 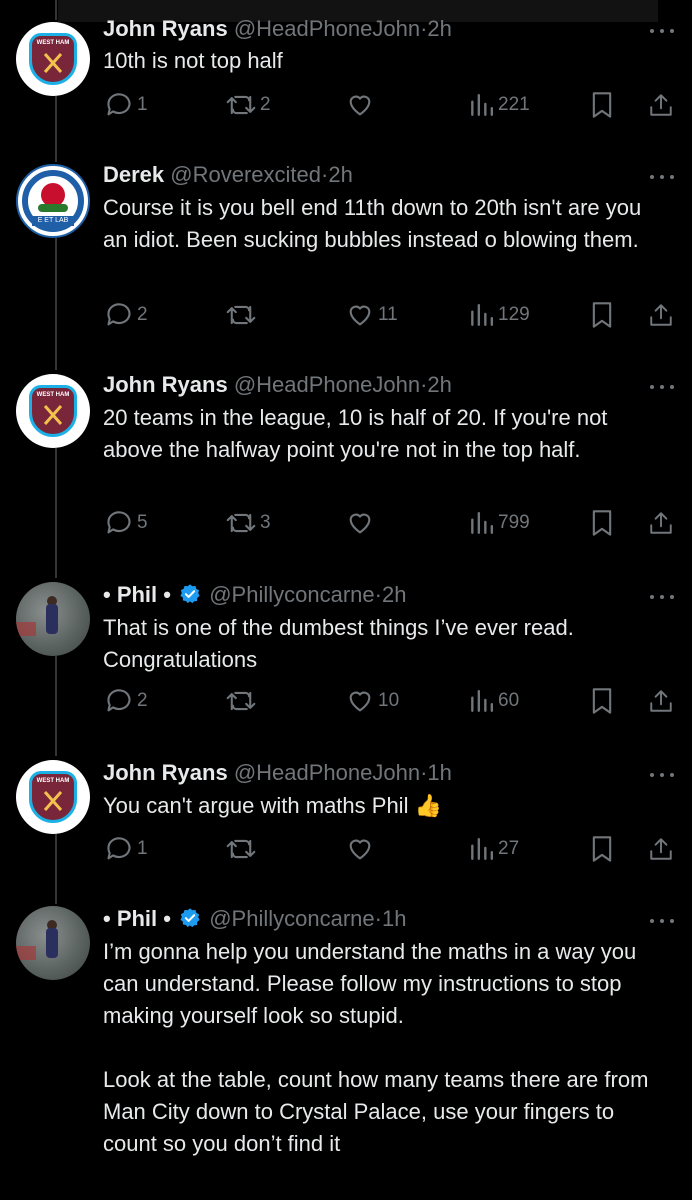 What do you see at coordinates (514, 522) in the screenshot?
I see `views-count: 799` at bounding box center [514, 522].